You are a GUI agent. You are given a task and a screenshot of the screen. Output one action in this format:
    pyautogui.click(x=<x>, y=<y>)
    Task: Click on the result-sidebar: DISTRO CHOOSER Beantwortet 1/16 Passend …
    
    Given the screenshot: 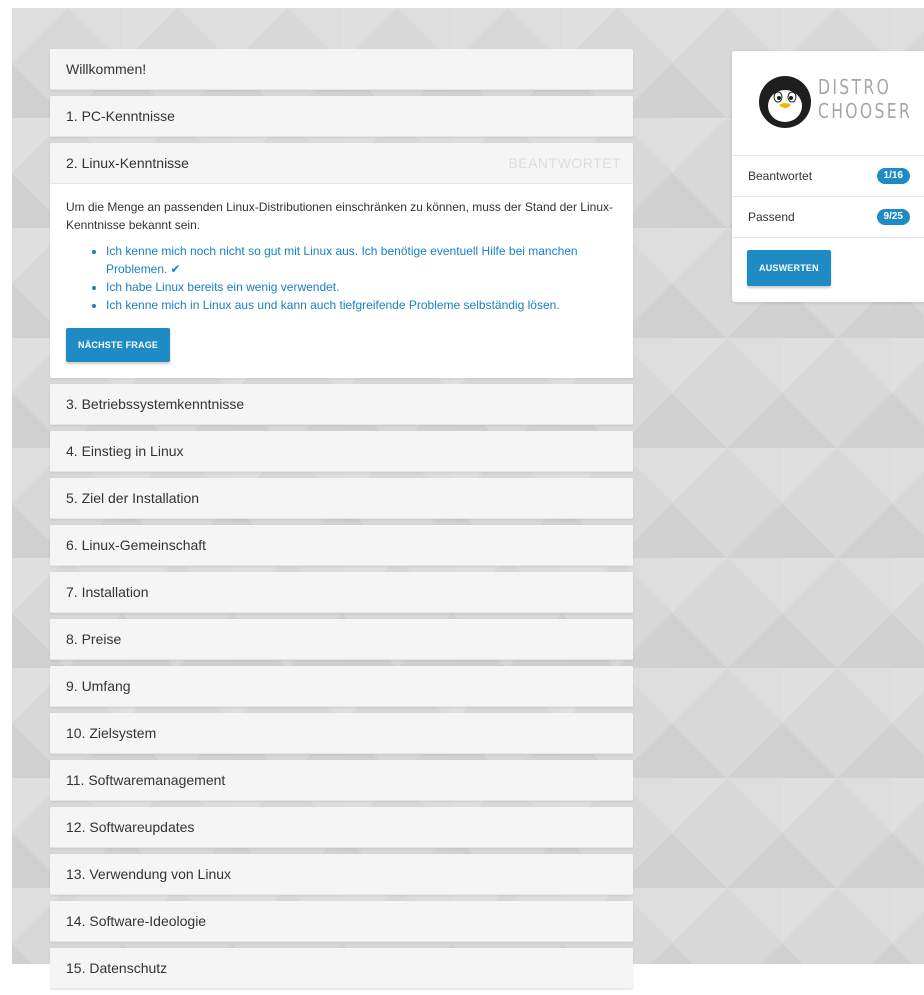 What is the action you would take?
    pyautogui.click(x=828, y=176)
    